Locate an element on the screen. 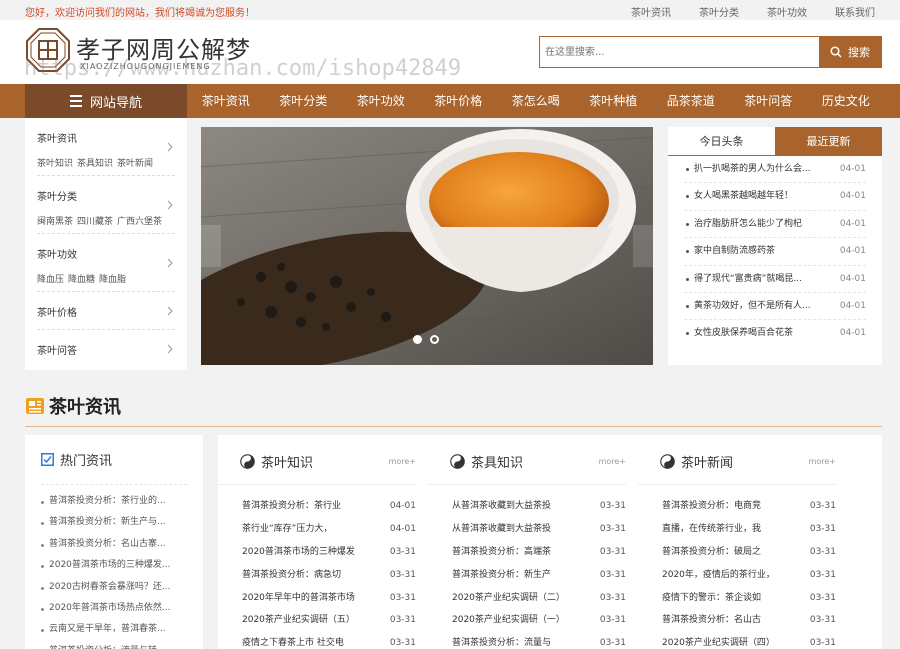  section-heading: 茶叶资讯 is located at coordinates (73, 406).